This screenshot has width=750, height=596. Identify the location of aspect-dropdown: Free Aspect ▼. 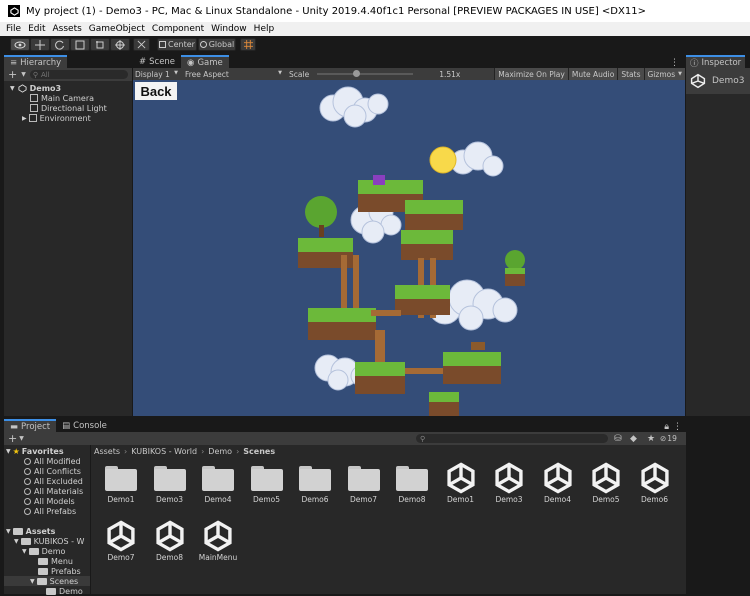
(233, 74).